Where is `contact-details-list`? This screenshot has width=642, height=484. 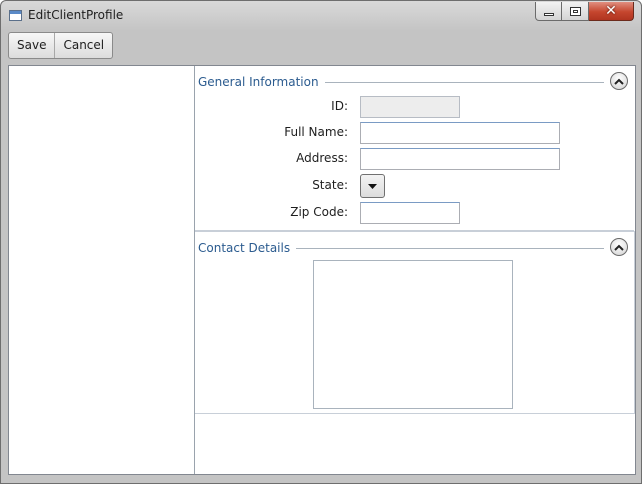
contact-details-list is located at coordinates (413, 334).